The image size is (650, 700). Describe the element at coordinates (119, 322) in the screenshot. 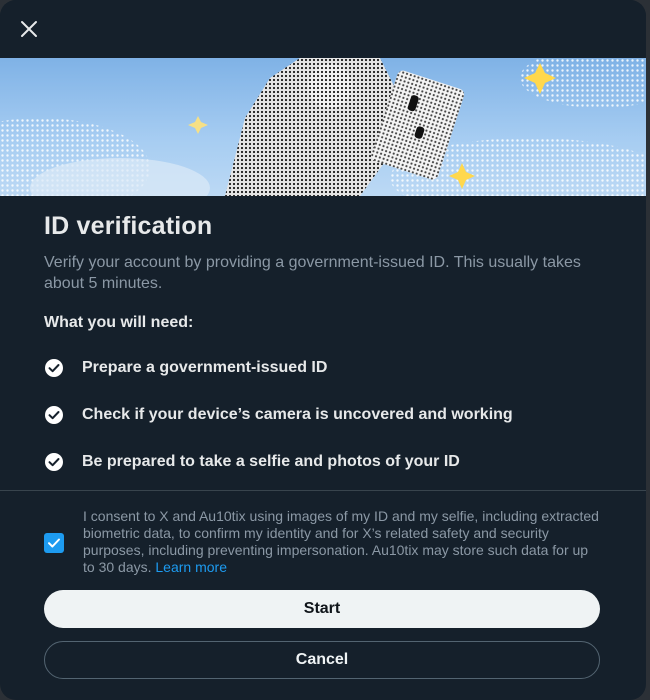

I see `requirements-heading: What you will need:` at that location.